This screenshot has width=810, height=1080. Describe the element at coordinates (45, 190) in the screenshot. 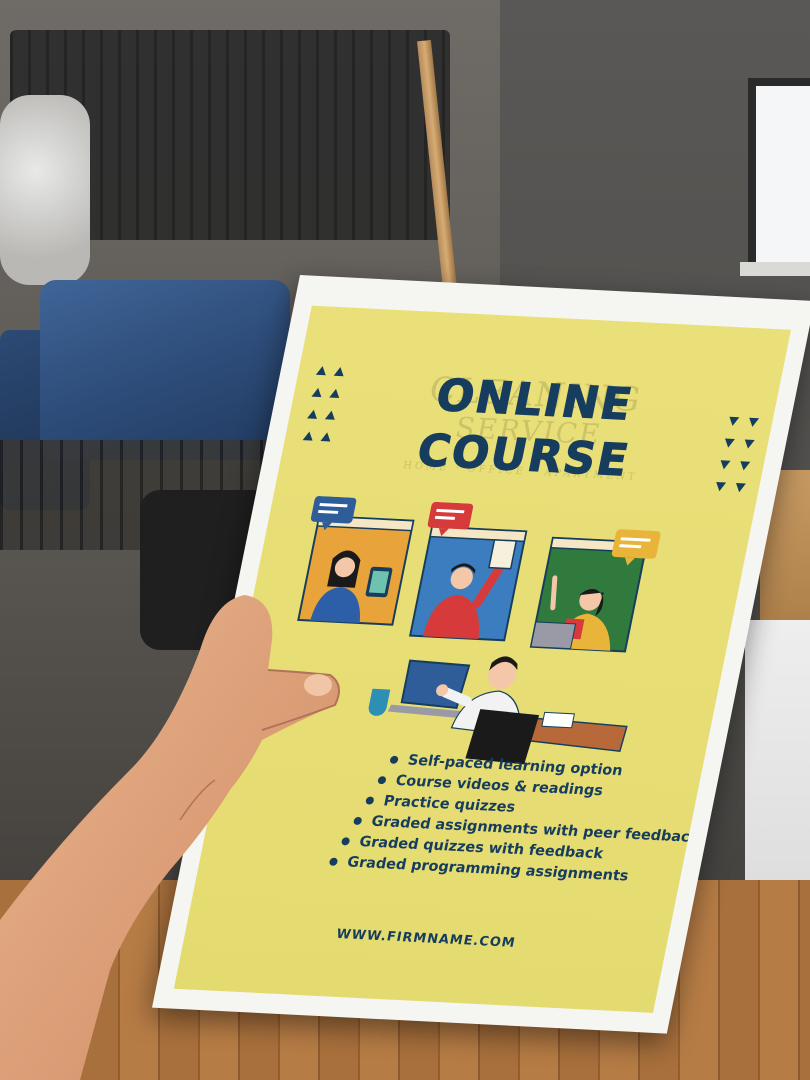

I see `white-clothes` at that location.